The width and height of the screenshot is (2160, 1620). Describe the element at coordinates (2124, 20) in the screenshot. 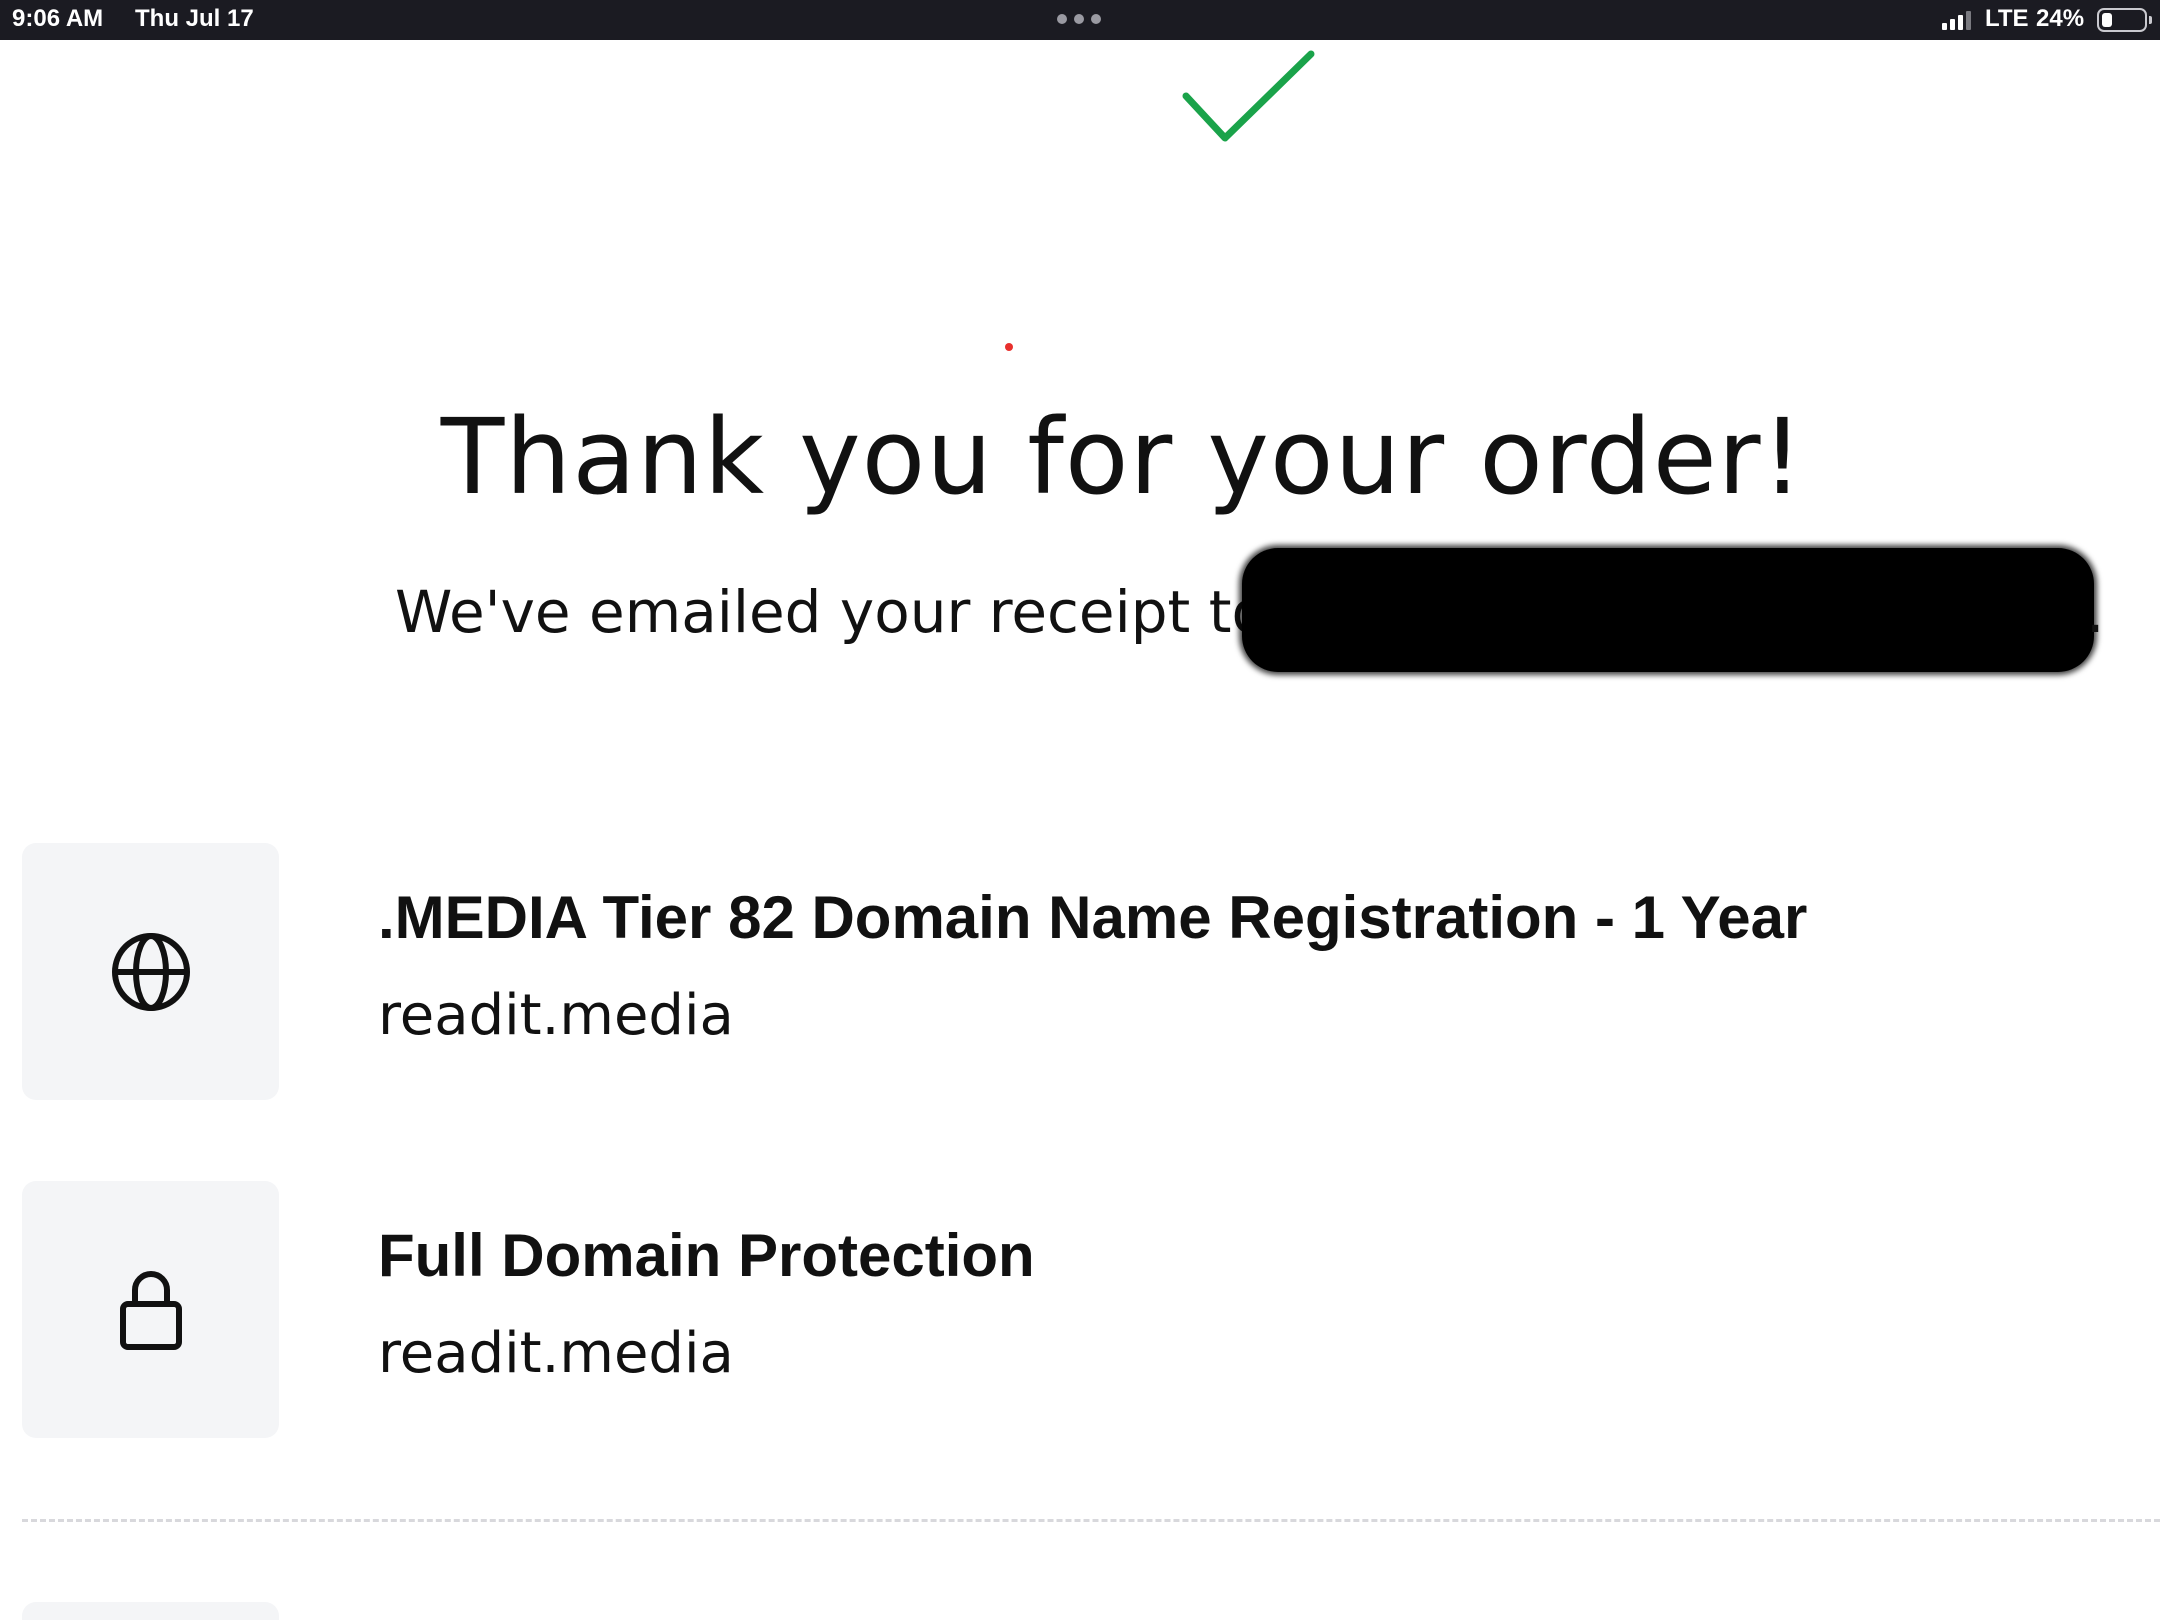

I see `battery-icon` at that location.